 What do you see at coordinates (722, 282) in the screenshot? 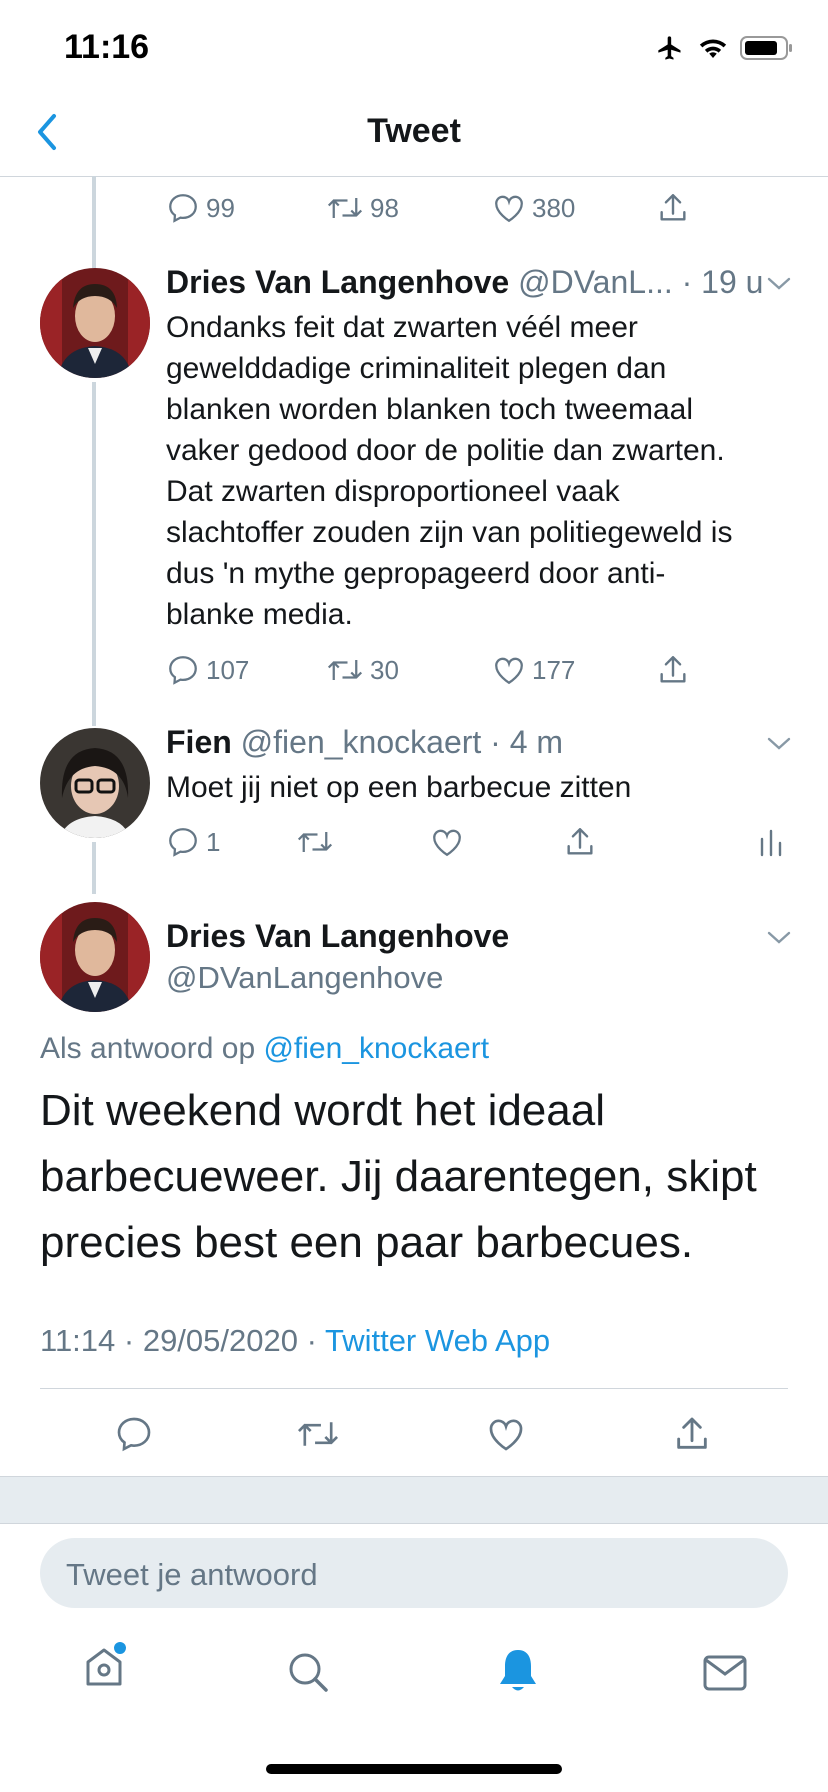
I see `tweet-time: · 19 u` at bounding box center [722, 282].